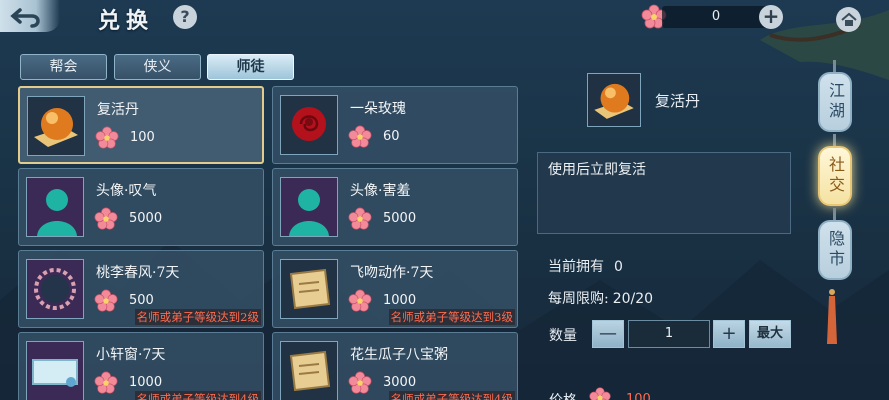 The width and height of the screenshot is (889, 400). I want to click on red-rose-icon, so click(309, 124).